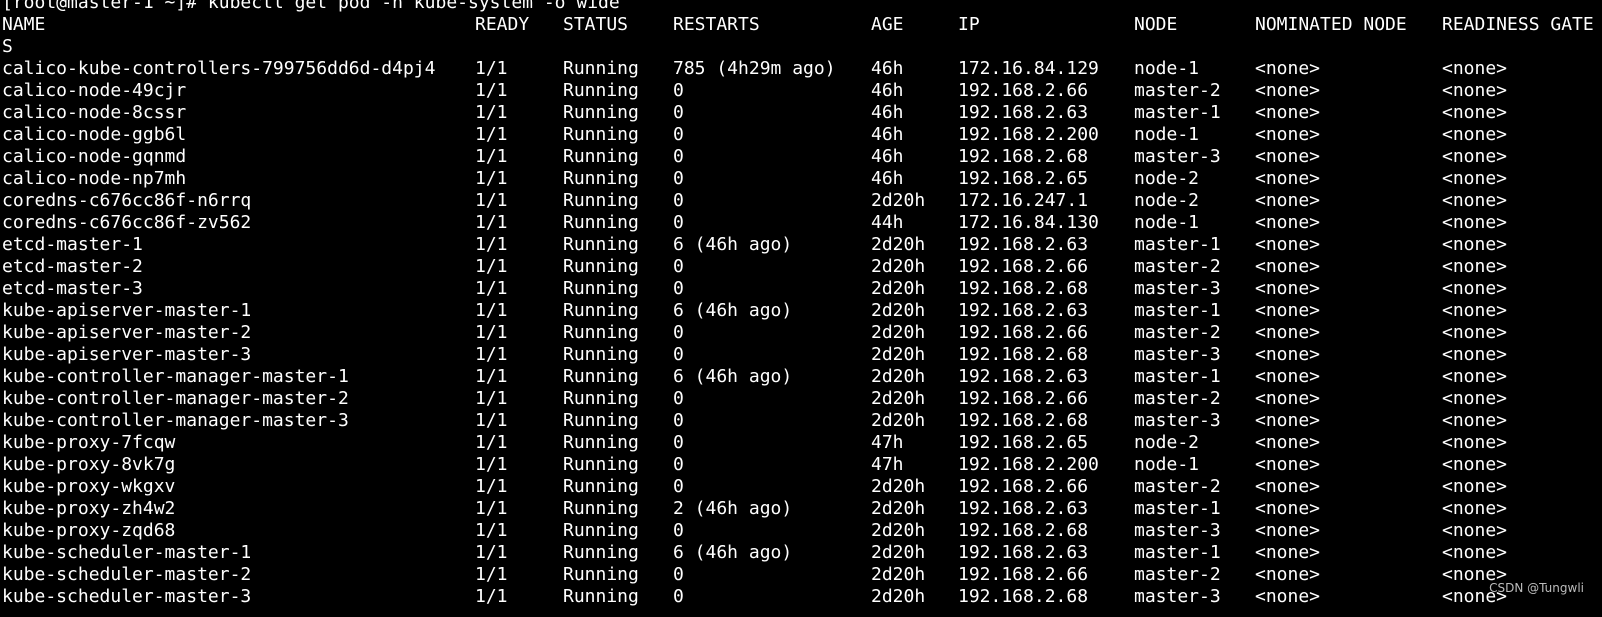 Image resolution: width=1602 pixels, height=617 pixels. What do you see at coordinates (89, 508) in the screenshot?
I see `pod-name: kube-proxy-zh4w2` at bounding box center [89, 508].